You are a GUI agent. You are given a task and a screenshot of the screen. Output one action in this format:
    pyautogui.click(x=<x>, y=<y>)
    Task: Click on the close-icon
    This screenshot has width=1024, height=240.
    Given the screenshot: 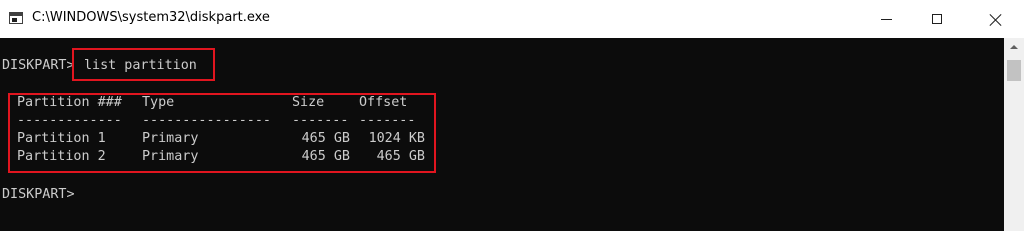 What is the action you would take?
    pyautogui.click(x=995, y=19)
    